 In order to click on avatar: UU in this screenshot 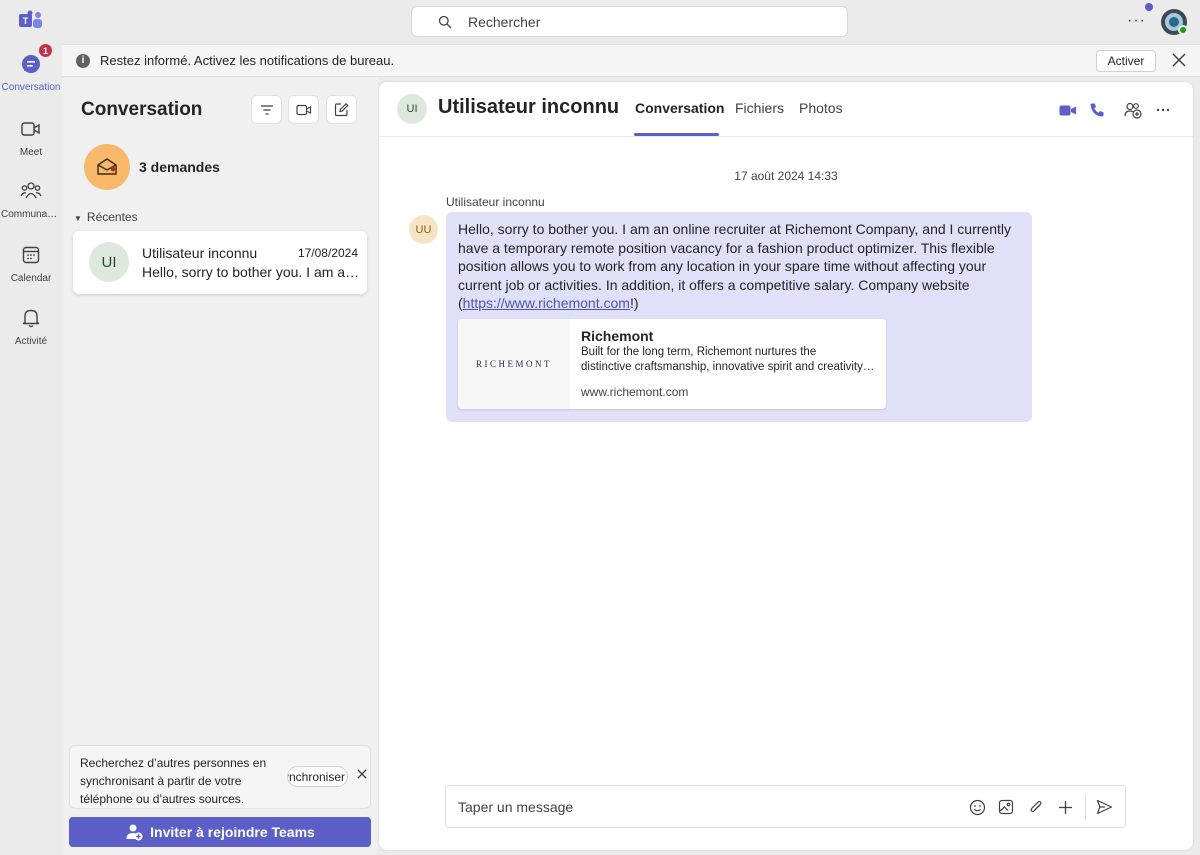, I will do `click(423, 229)`.